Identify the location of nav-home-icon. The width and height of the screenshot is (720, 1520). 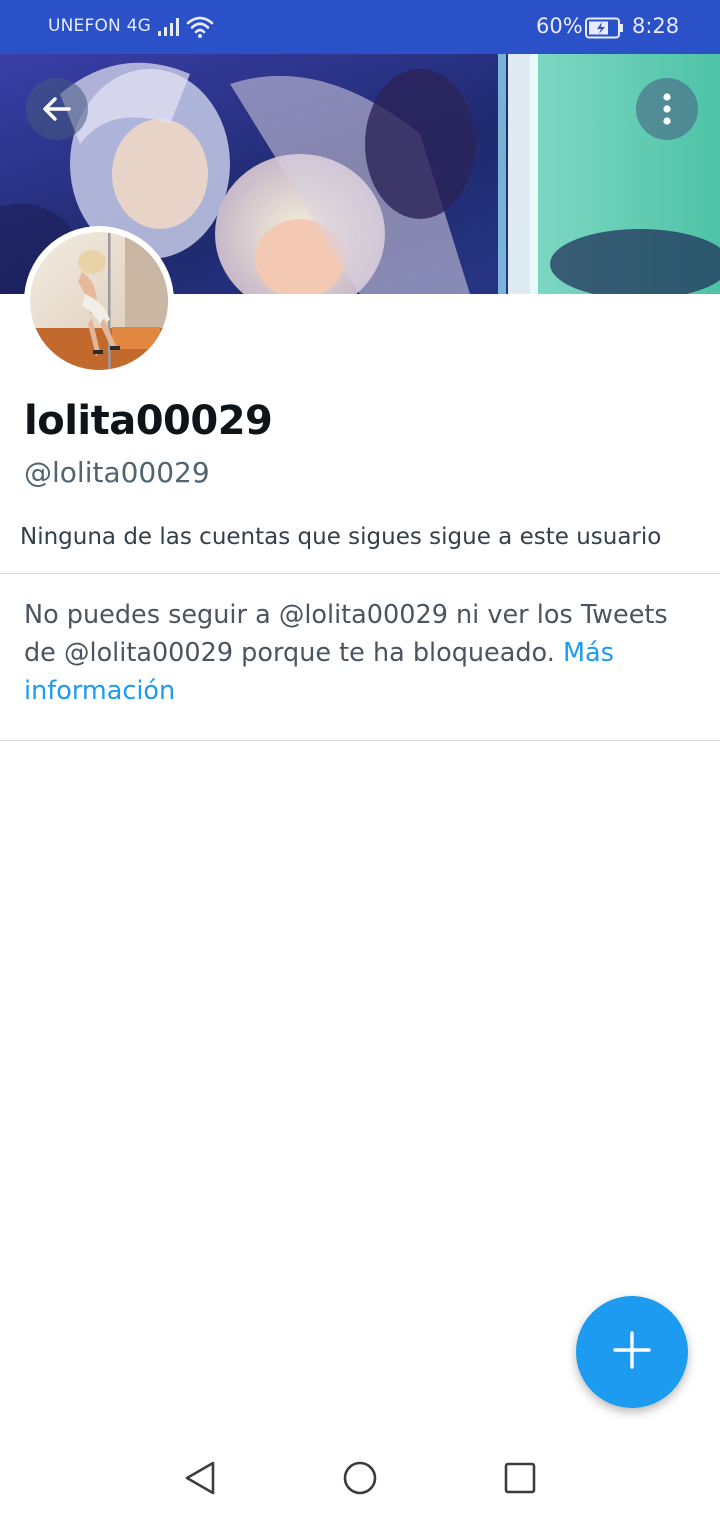
(360, 1480).